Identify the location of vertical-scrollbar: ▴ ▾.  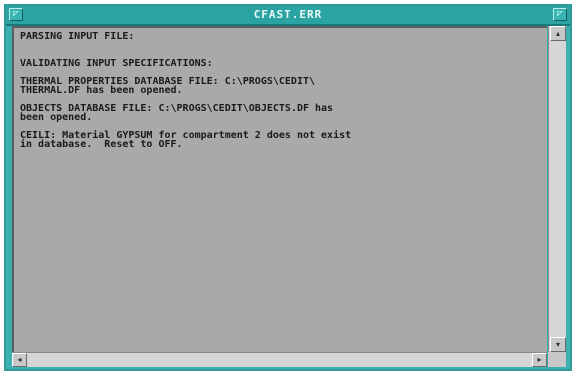
(557, 189).